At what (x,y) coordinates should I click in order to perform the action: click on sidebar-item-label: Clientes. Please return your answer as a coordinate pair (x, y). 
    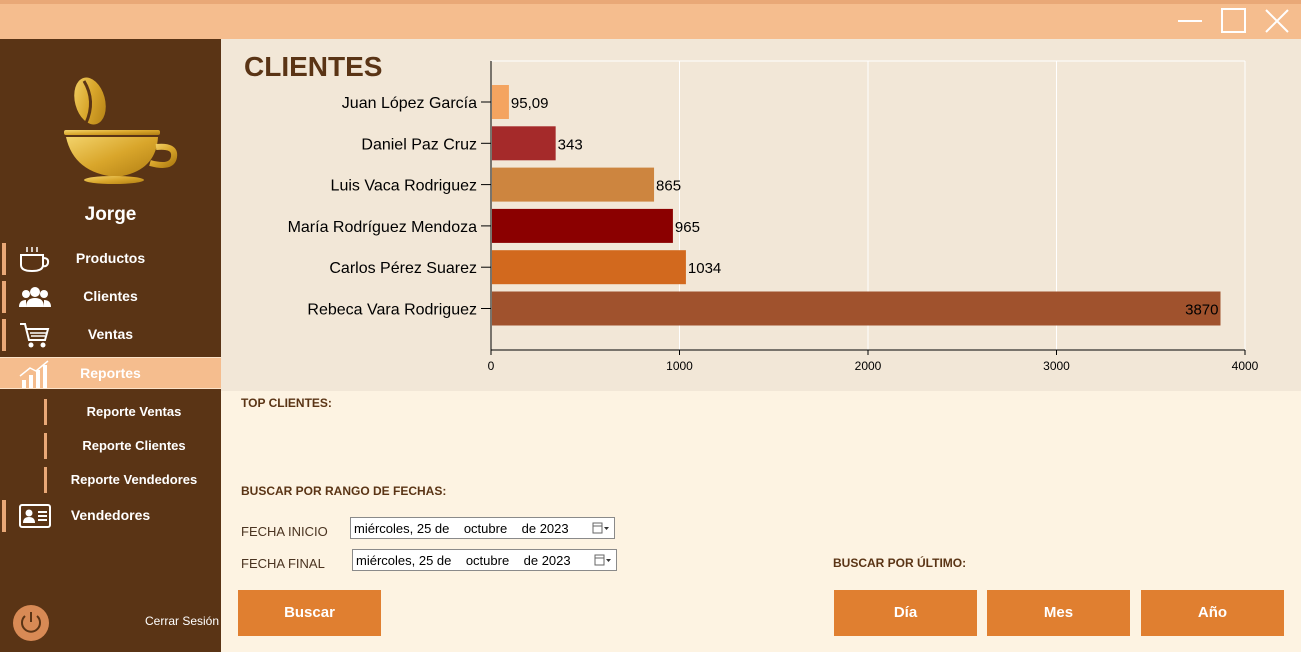
    Looking at the image, I should click on (110, 296).